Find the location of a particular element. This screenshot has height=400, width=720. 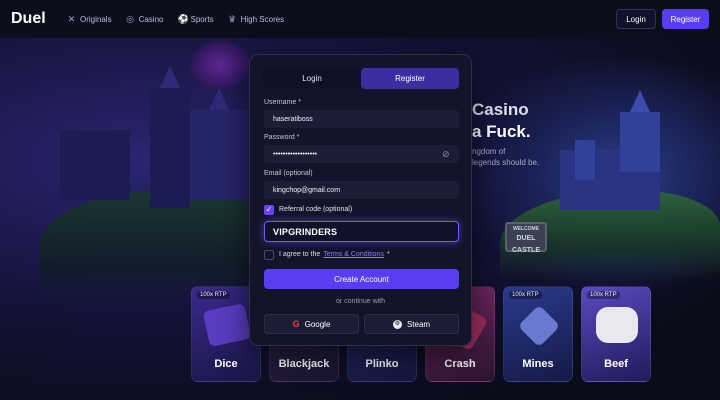

nav-originals: ✕ Originals is located at coordinates (89, 18).